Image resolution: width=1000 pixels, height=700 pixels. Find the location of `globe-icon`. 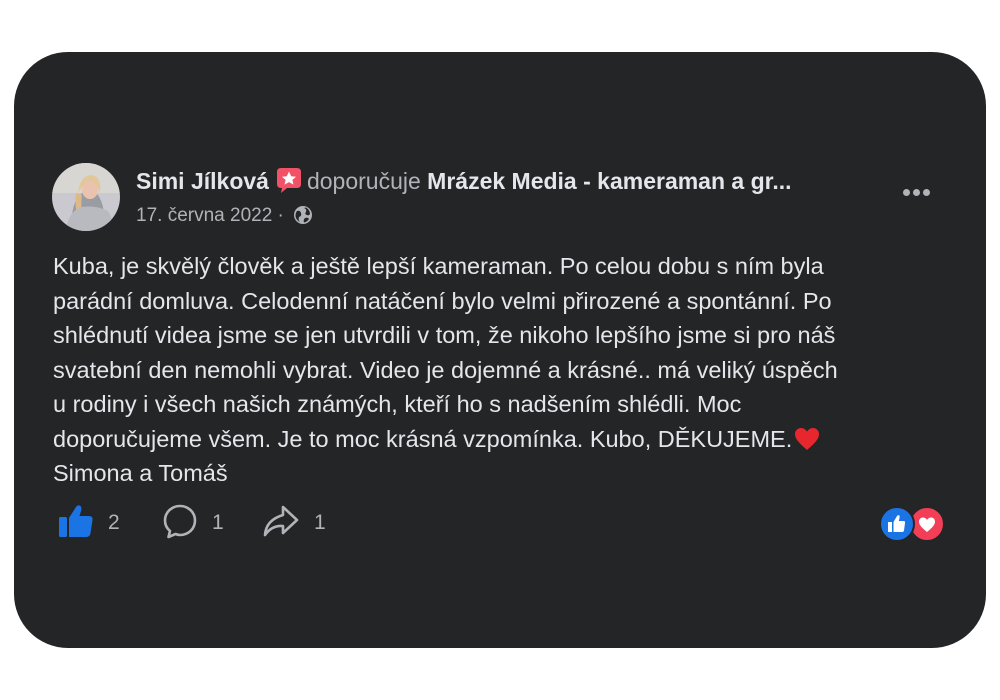

globe-icon is located at coordinates (303, 215).